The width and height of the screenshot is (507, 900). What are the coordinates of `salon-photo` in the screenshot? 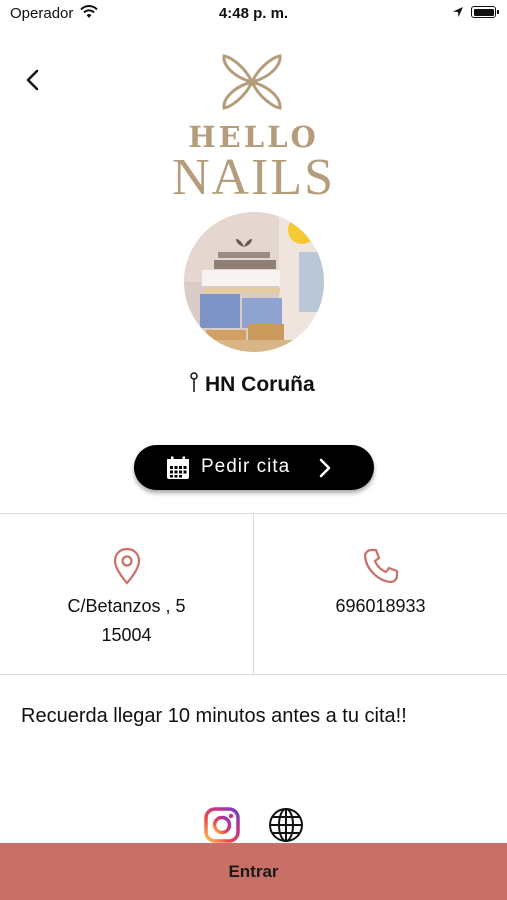 It's located at (254, 282).